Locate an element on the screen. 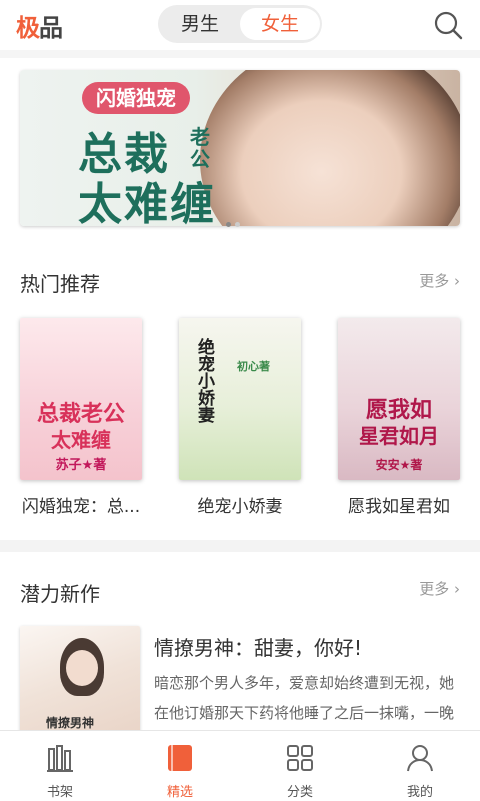 This screenshot has width=480, height=801. tab-female: 女生 is located at coordinates (280, 24).